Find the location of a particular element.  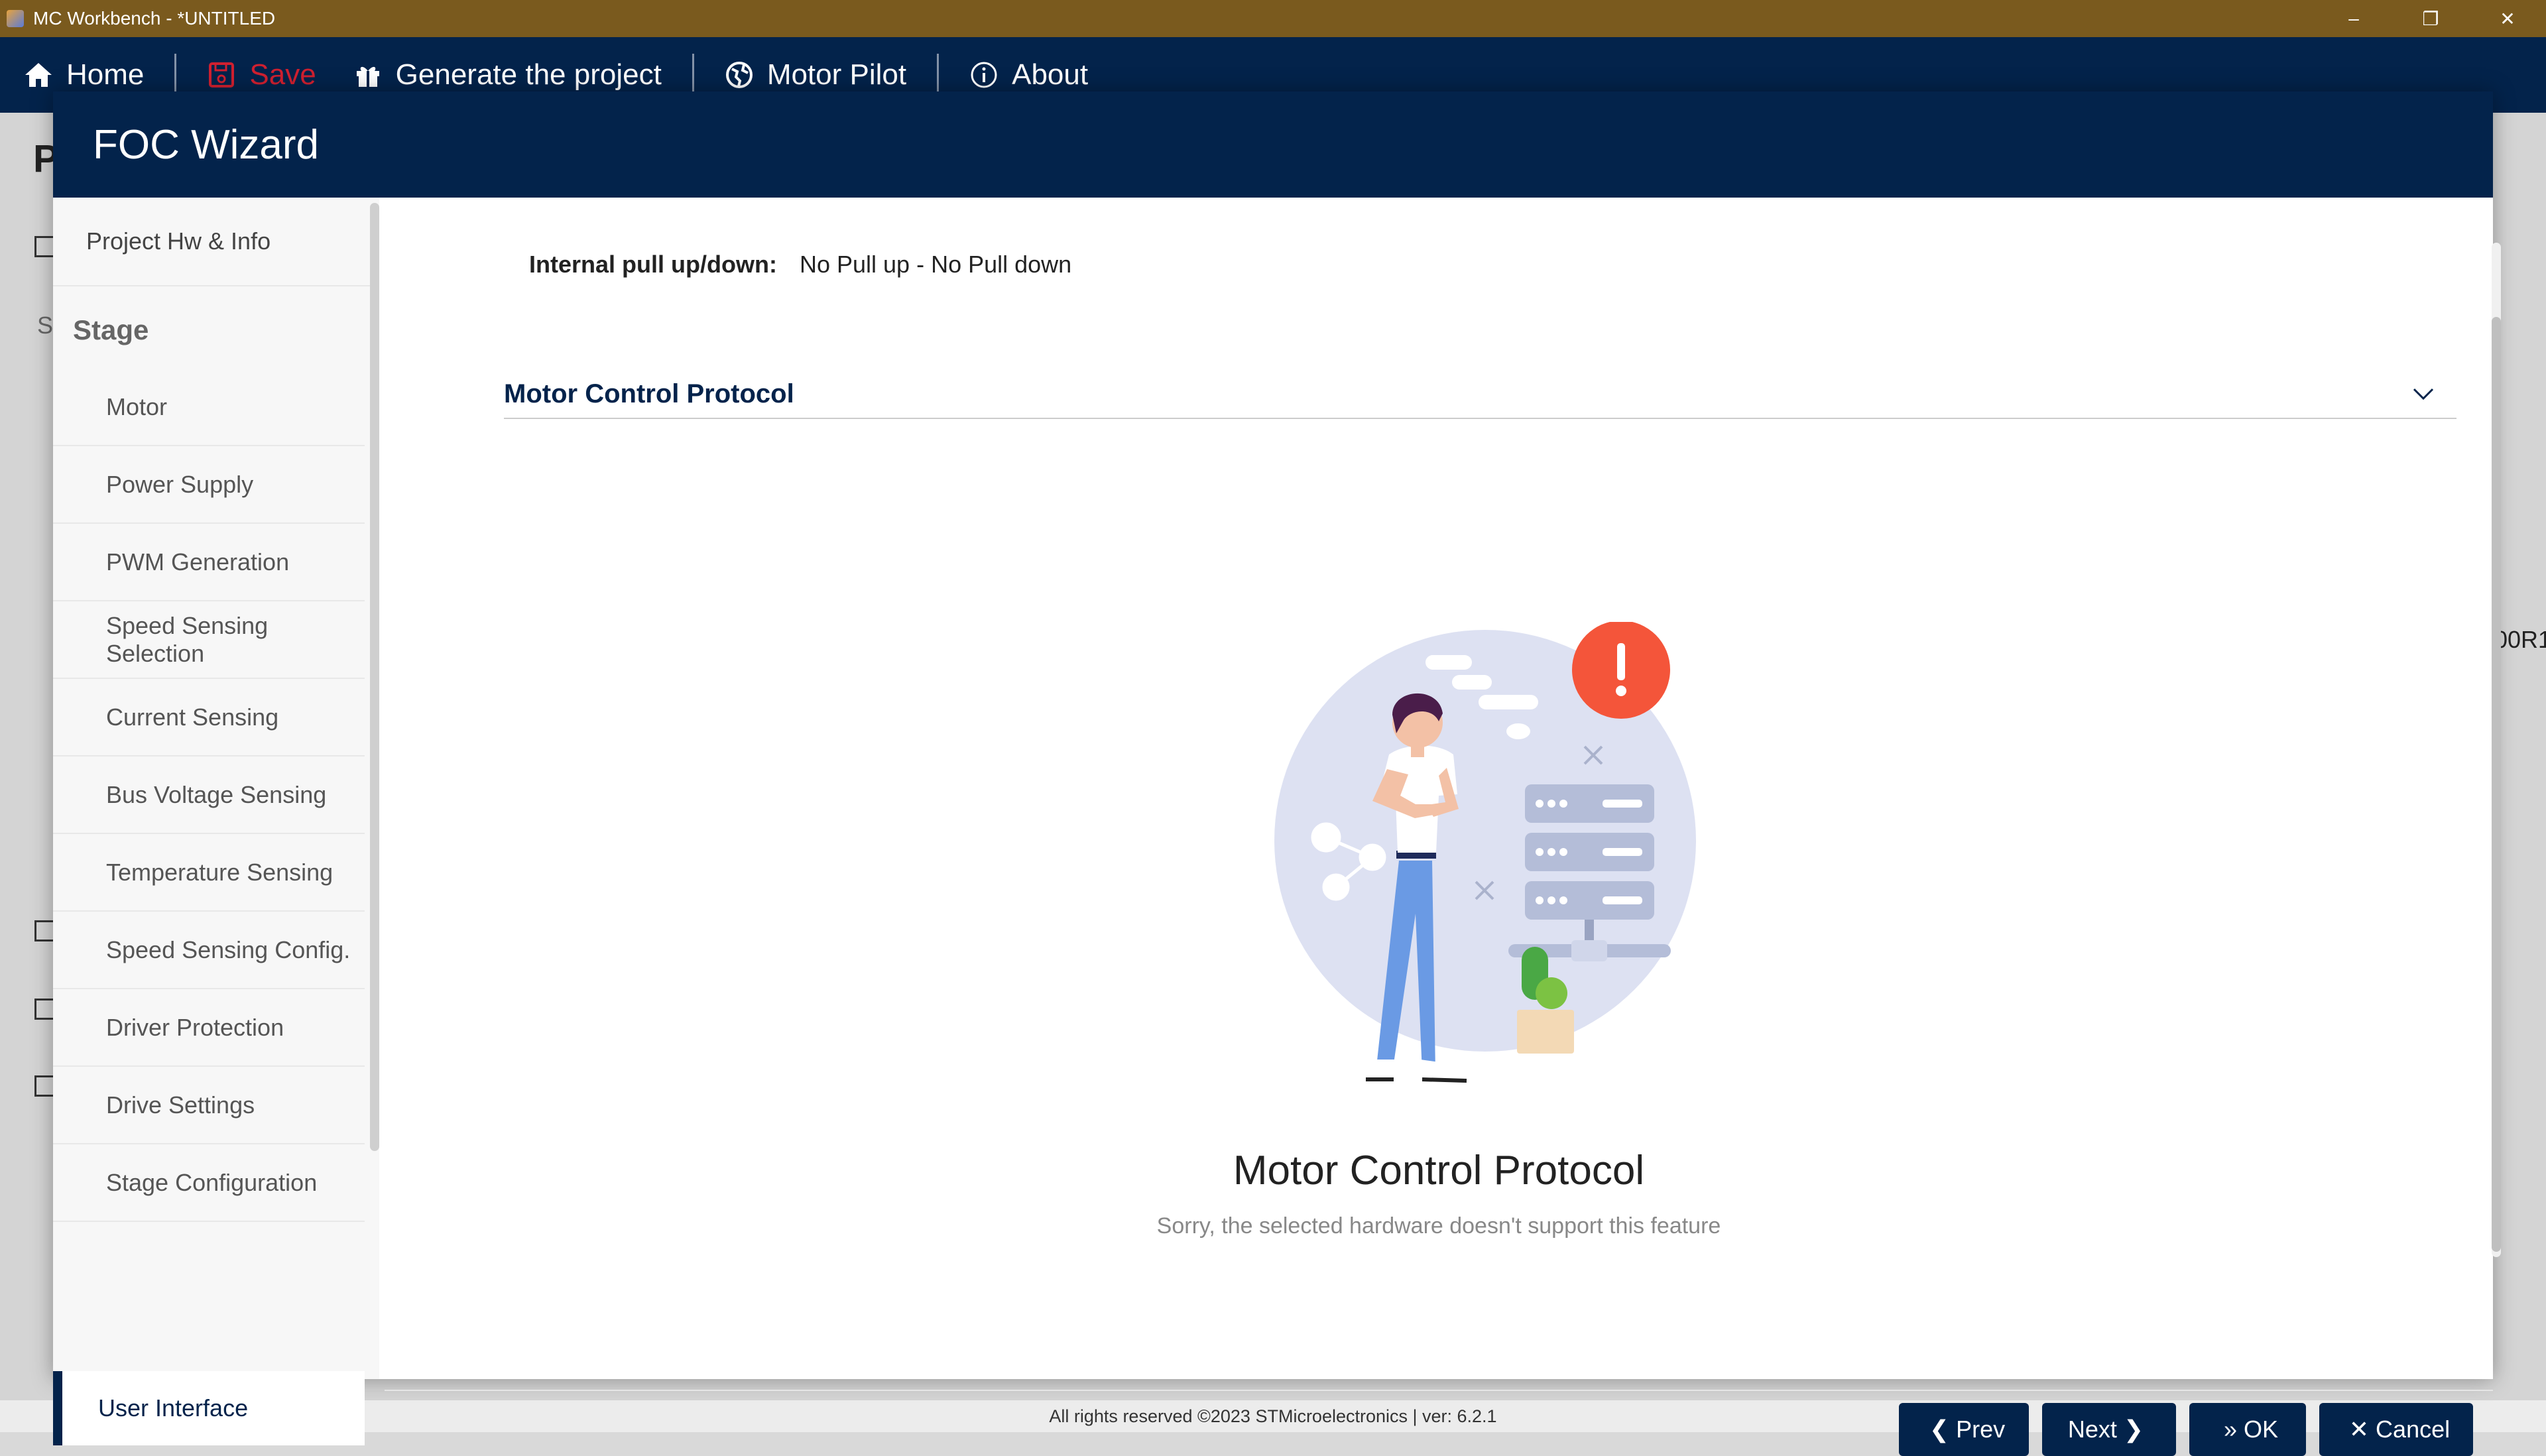

sidebar-item-driver-protection: Driver Protection is located at coordinates (209, 1028).